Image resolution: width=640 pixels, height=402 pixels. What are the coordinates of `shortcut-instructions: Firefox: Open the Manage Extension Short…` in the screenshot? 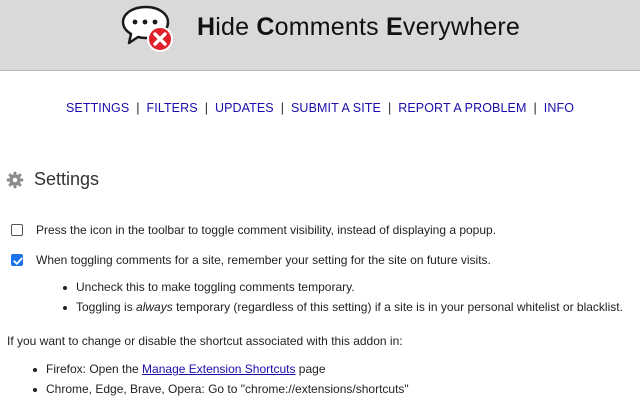 It's located at (221, 382).